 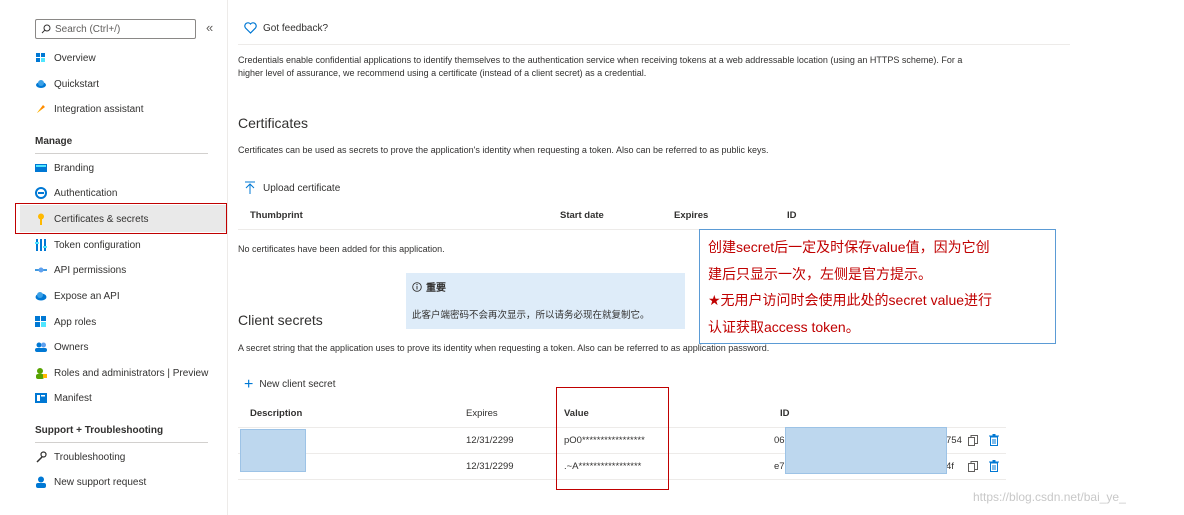 I want to click on sidebar-item-label: Overview, so click(x=75, y=58).